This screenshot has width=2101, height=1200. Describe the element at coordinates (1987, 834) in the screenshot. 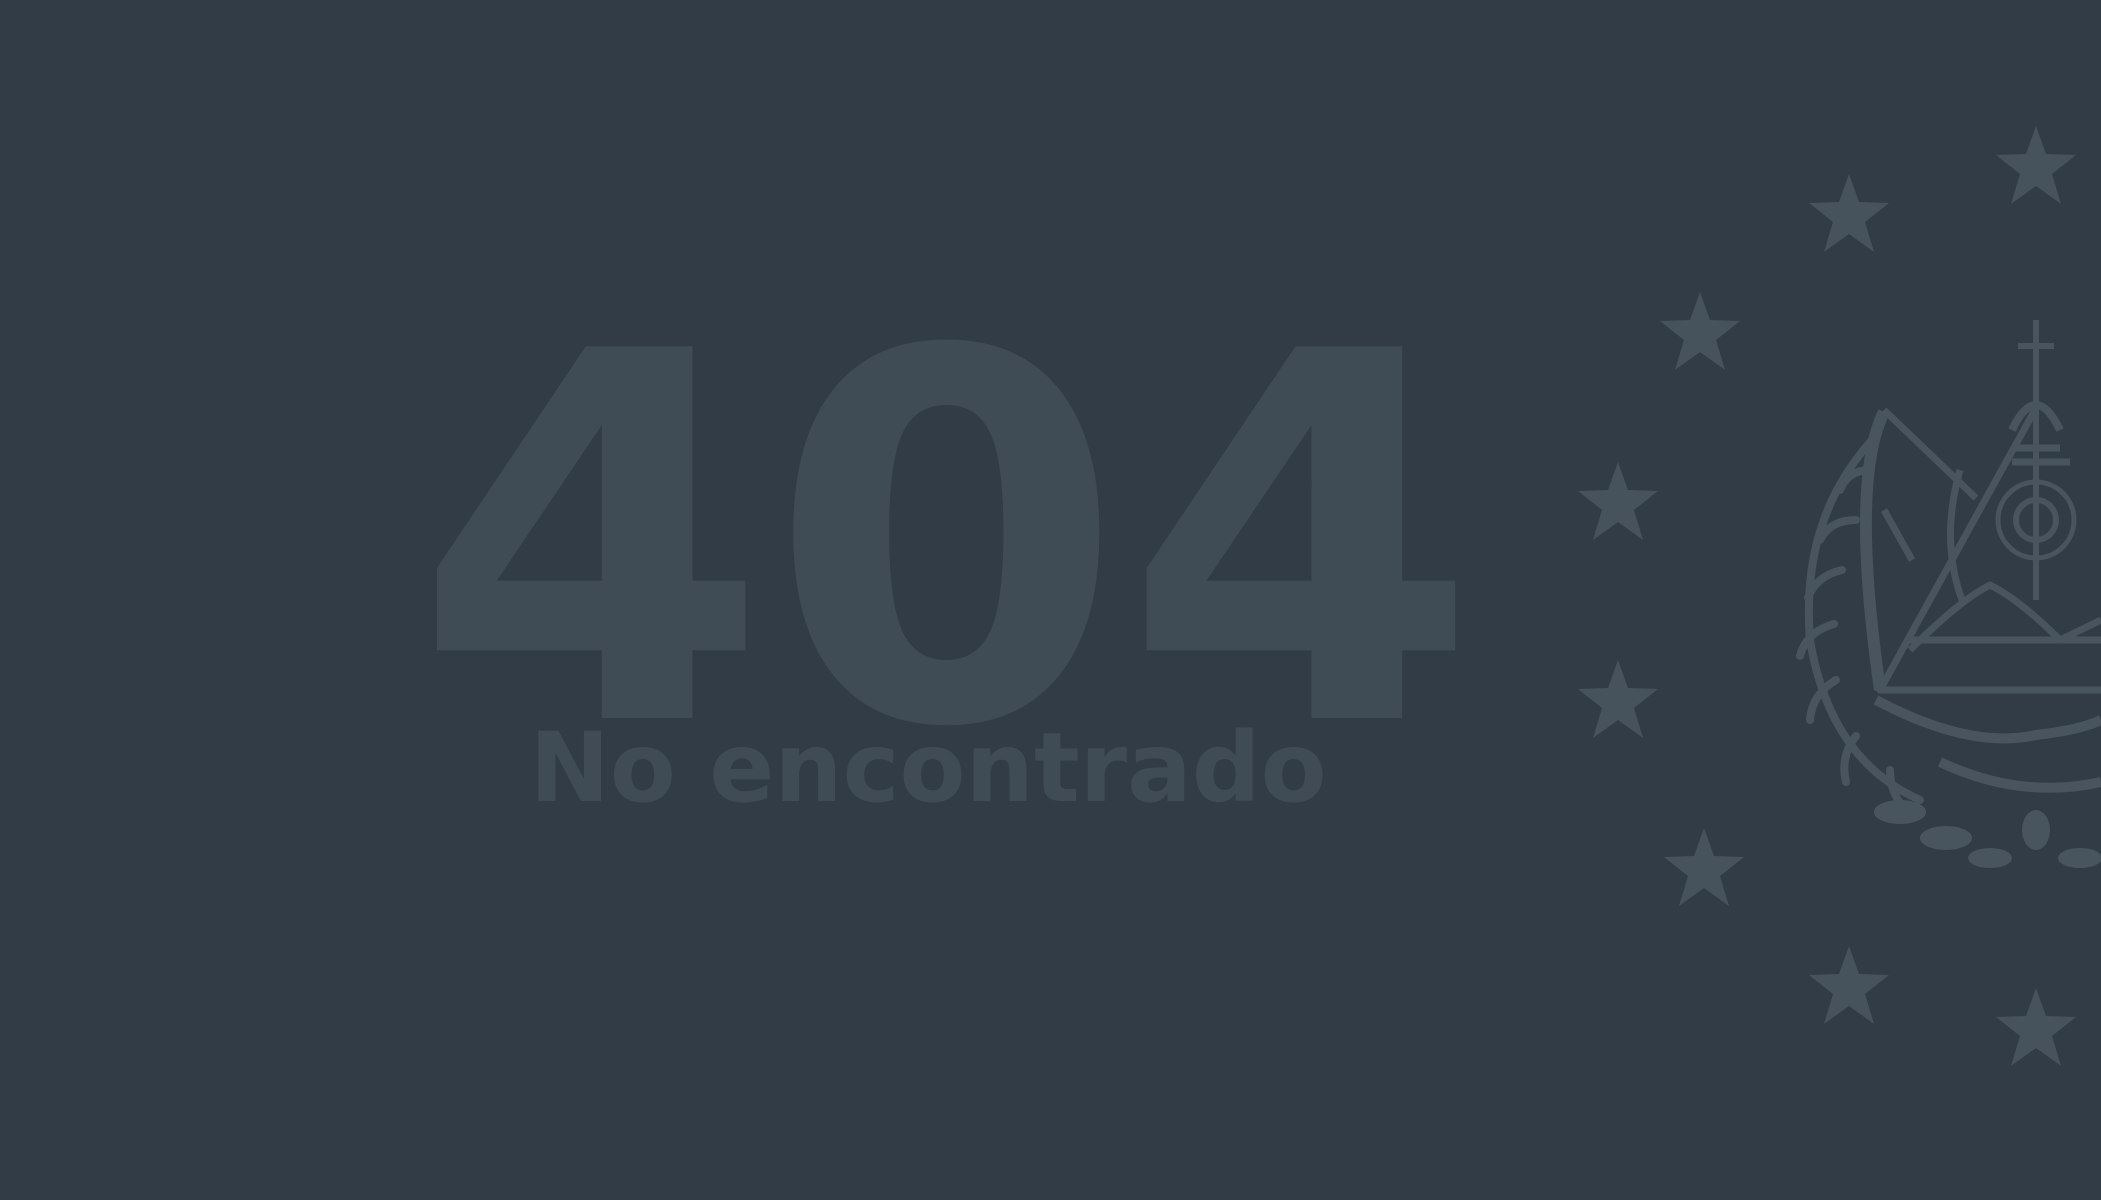

I see `bottom-branches` at that location.